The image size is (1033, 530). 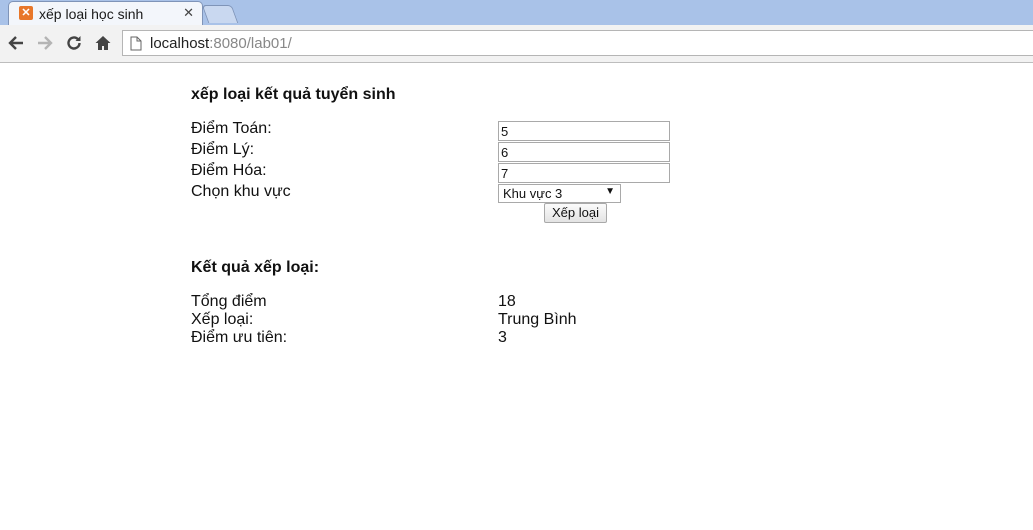 I want to click on url-path: :8080/lab01/, so click(x=250, y=43).